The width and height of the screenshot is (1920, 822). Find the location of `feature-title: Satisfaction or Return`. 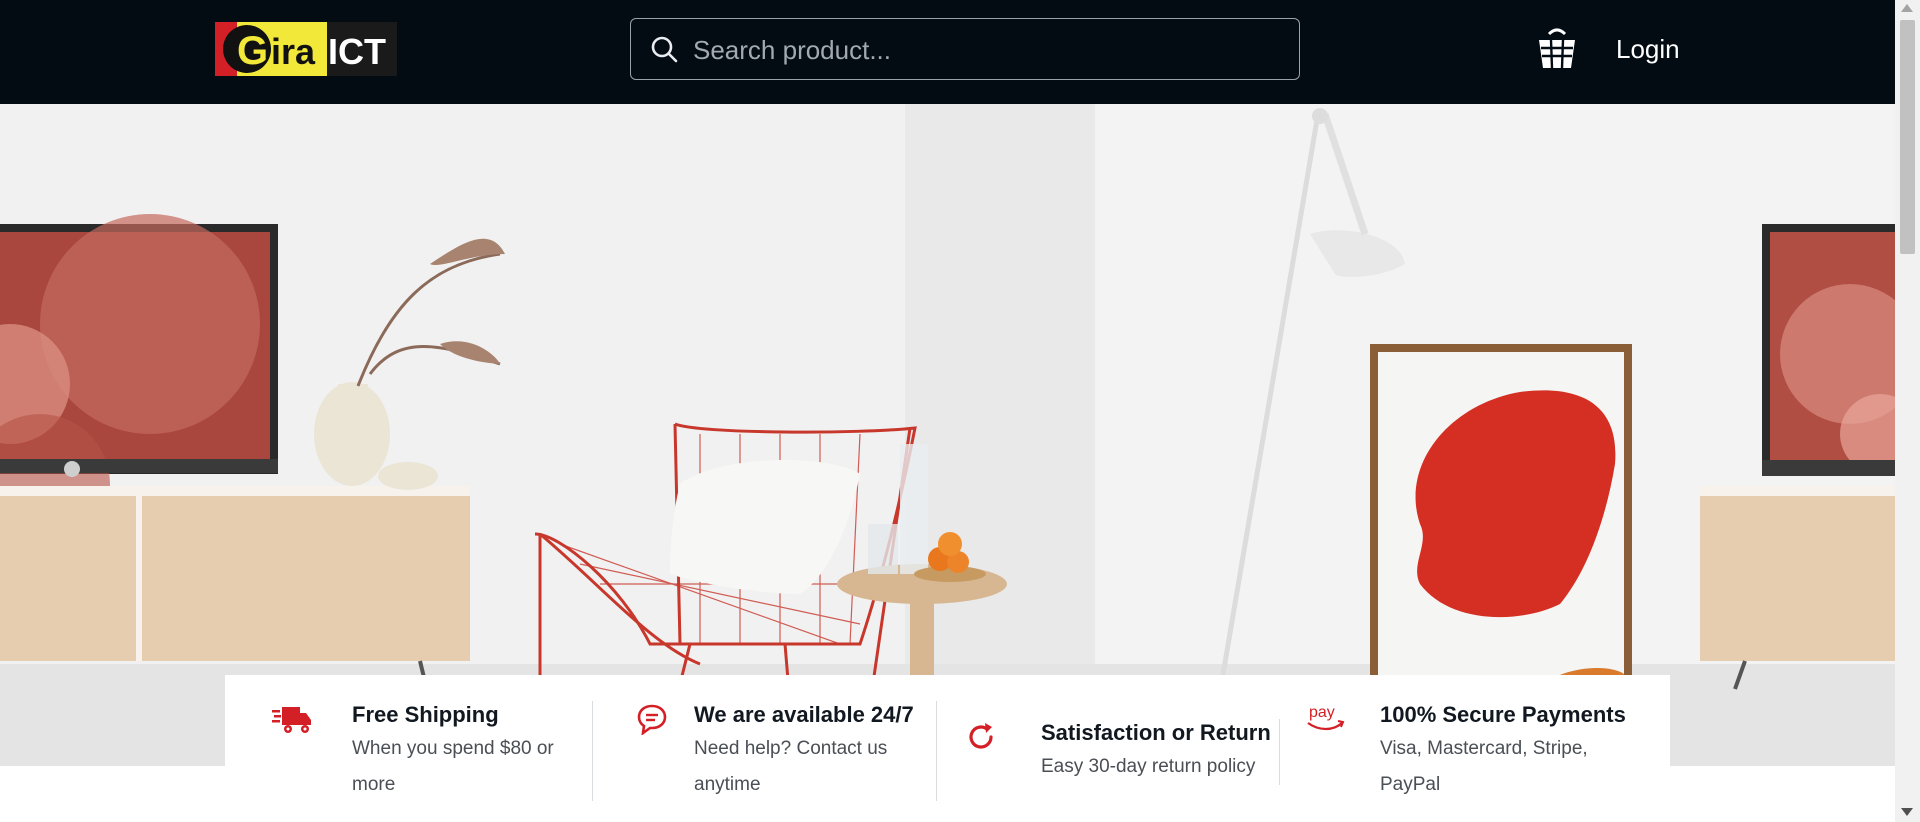

feature-title: Satisfaction or Return is located at coordinates (1156, 732).